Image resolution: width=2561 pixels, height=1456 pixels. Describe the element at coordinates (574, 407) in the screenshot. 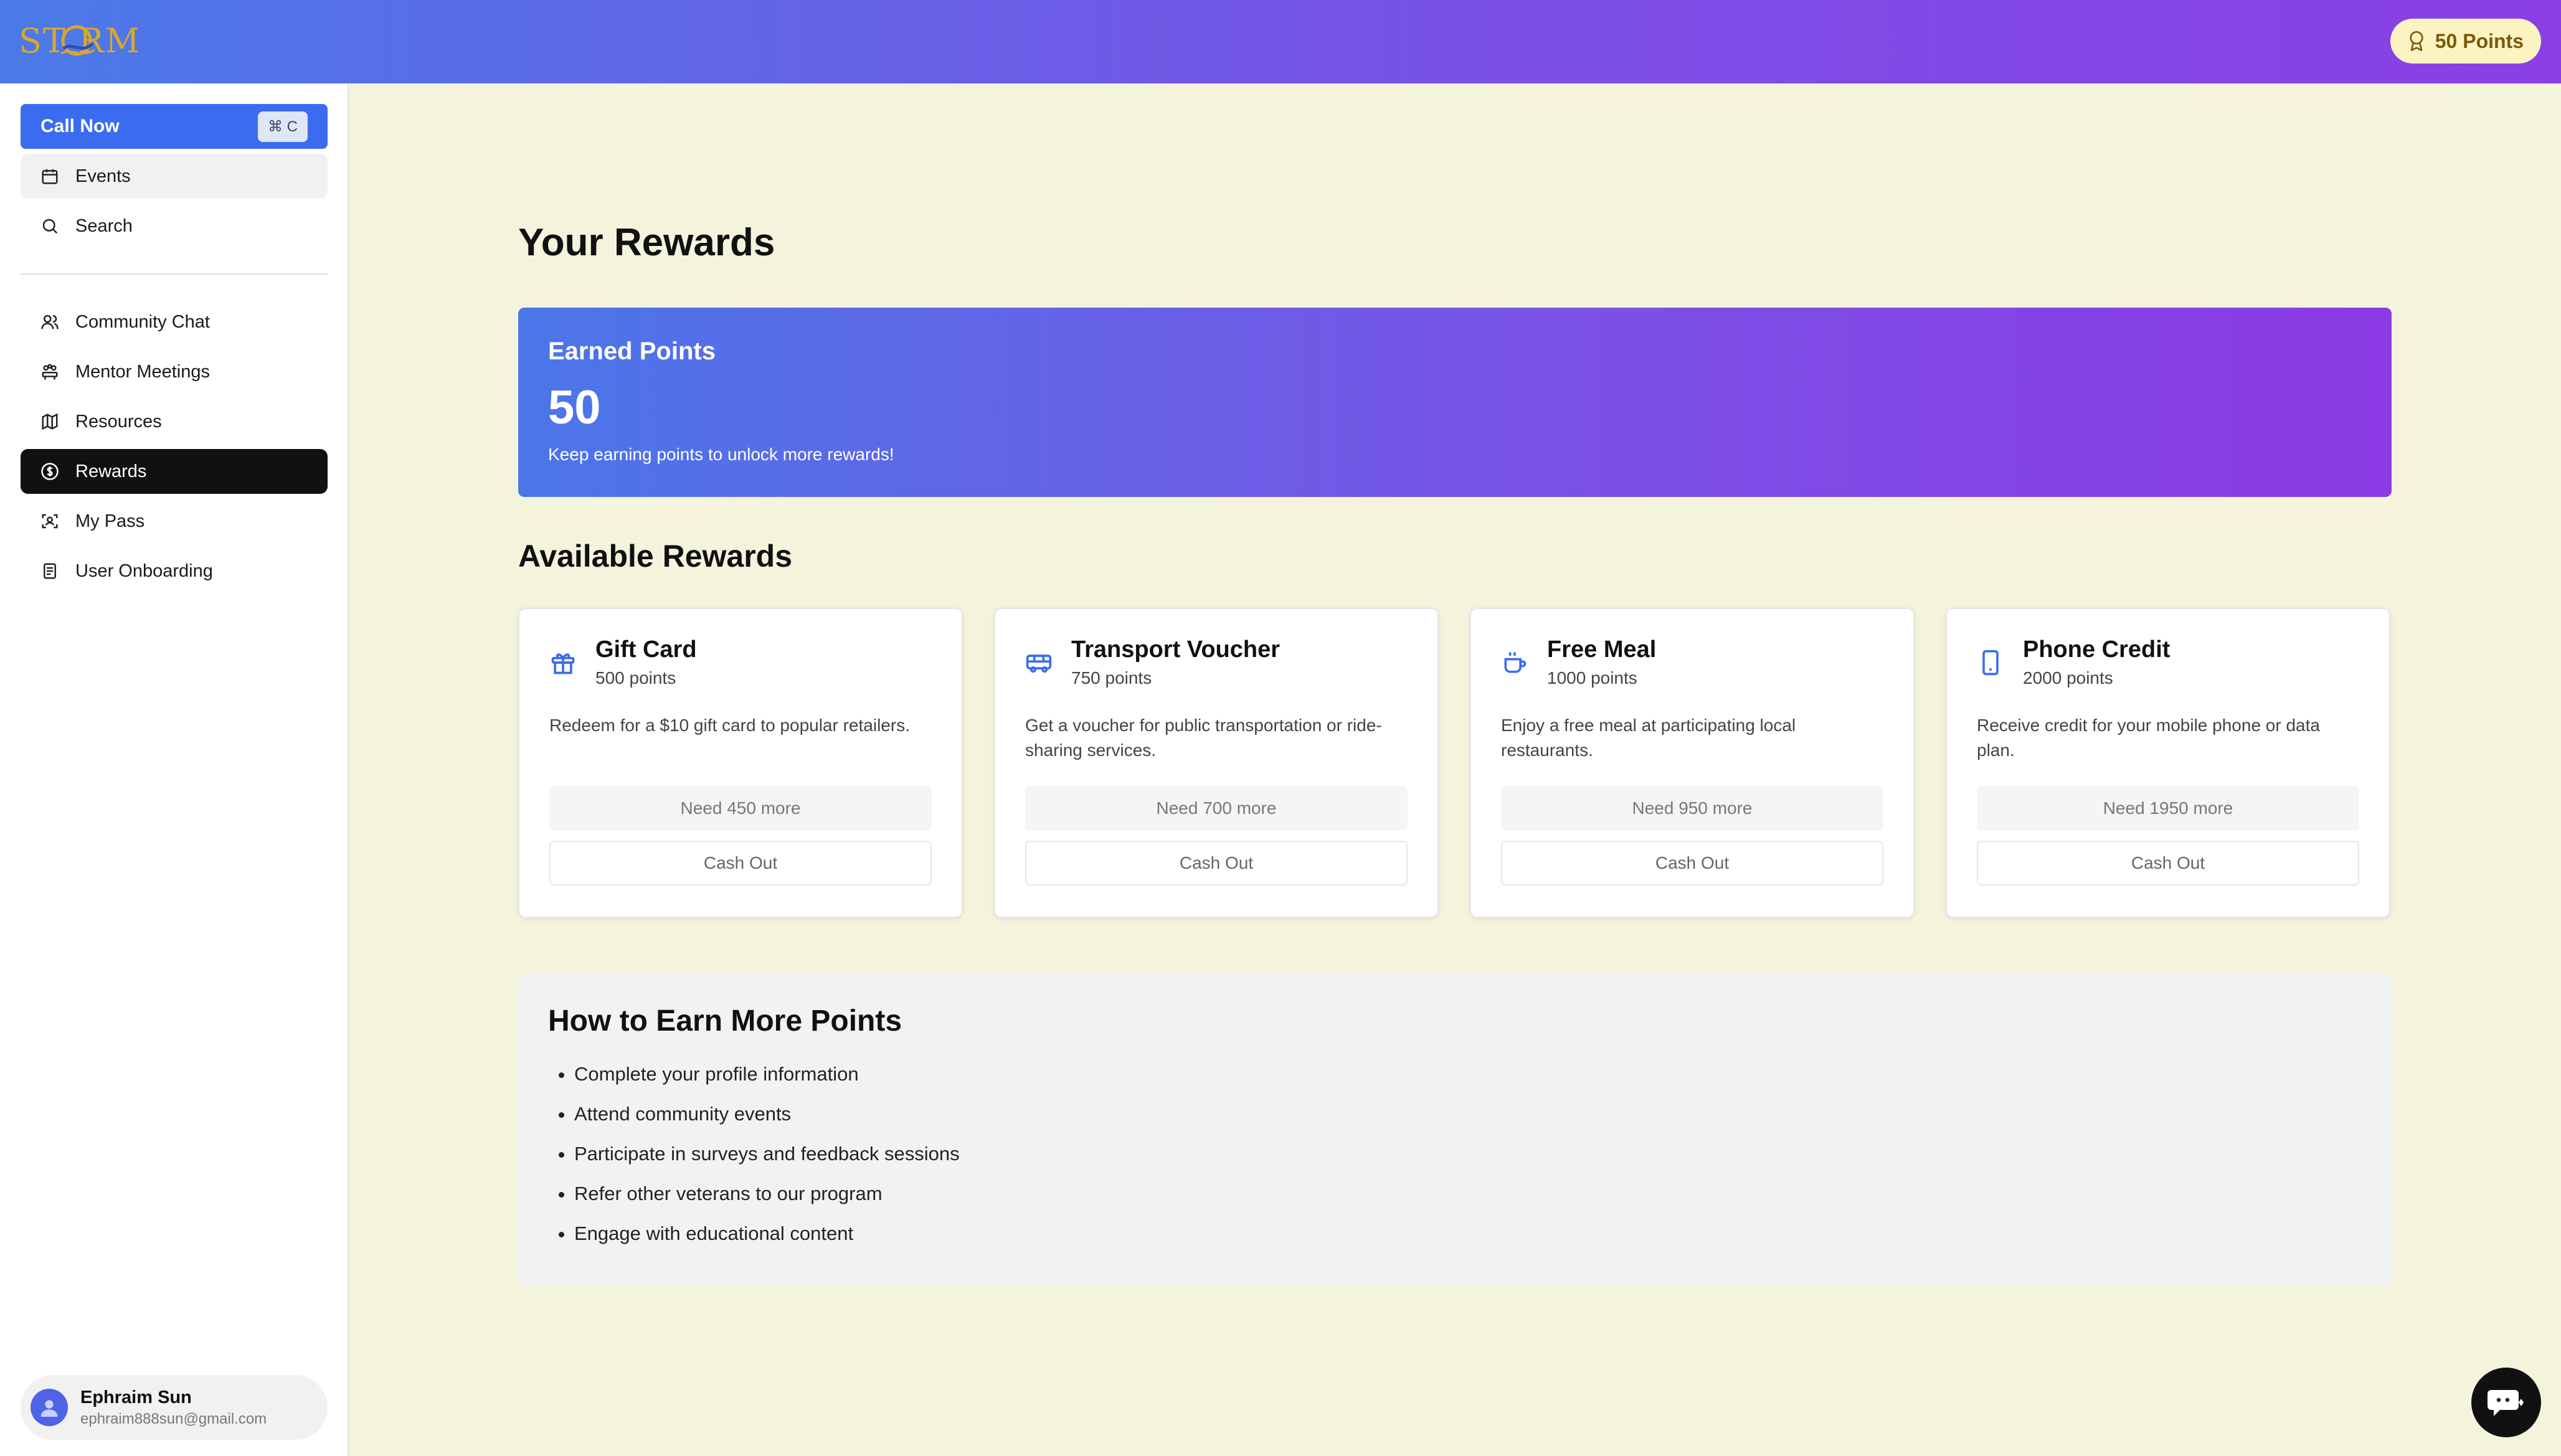

I see `earned-points-value: 50` at that location.